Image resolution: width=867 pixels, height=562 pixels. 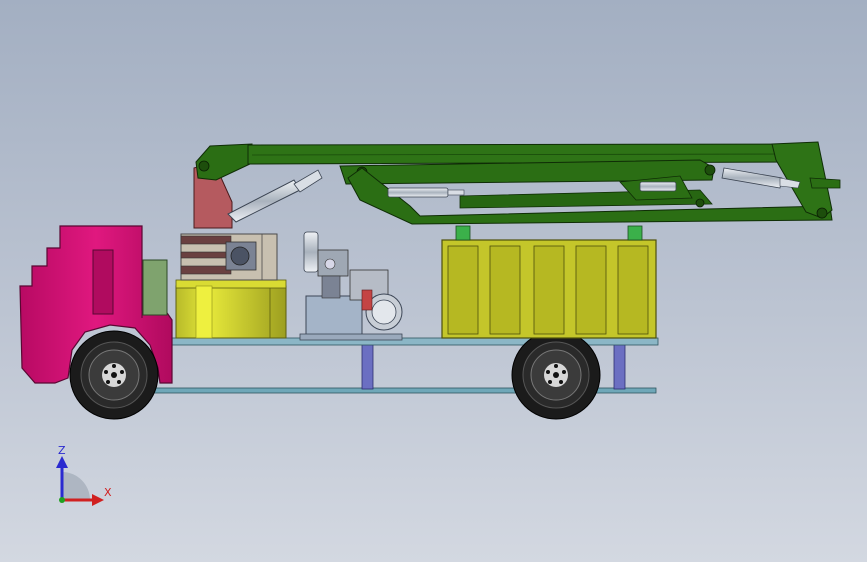 I want to click on turret-pedestal, so click(x=231, y=309).